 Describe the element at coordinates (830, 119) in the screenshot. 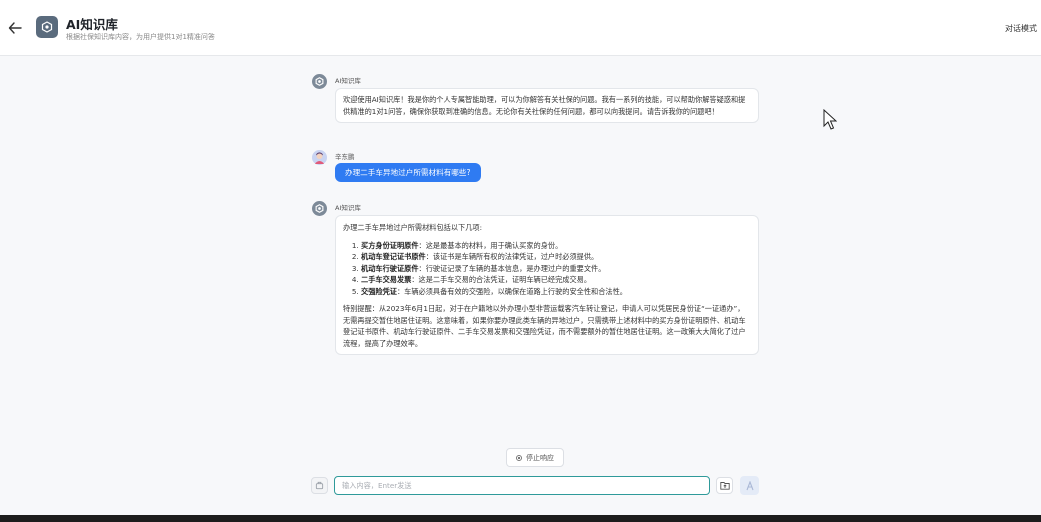

I see `mouse-pointer-icon` at that location.